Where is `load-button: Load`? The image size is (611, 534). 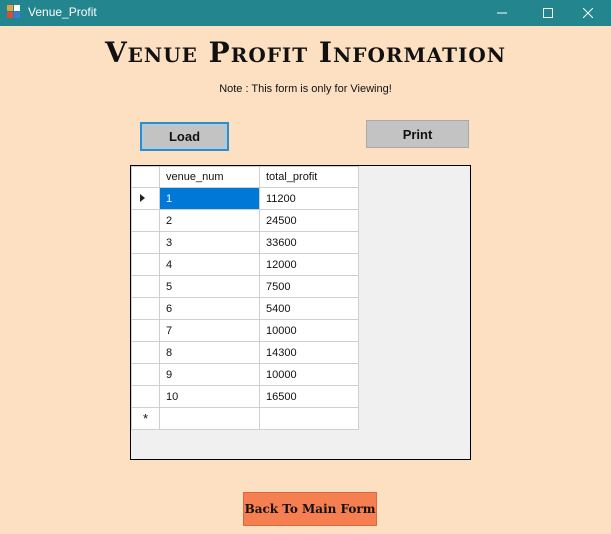
load-button: Load is located at coordinates (184, 136).